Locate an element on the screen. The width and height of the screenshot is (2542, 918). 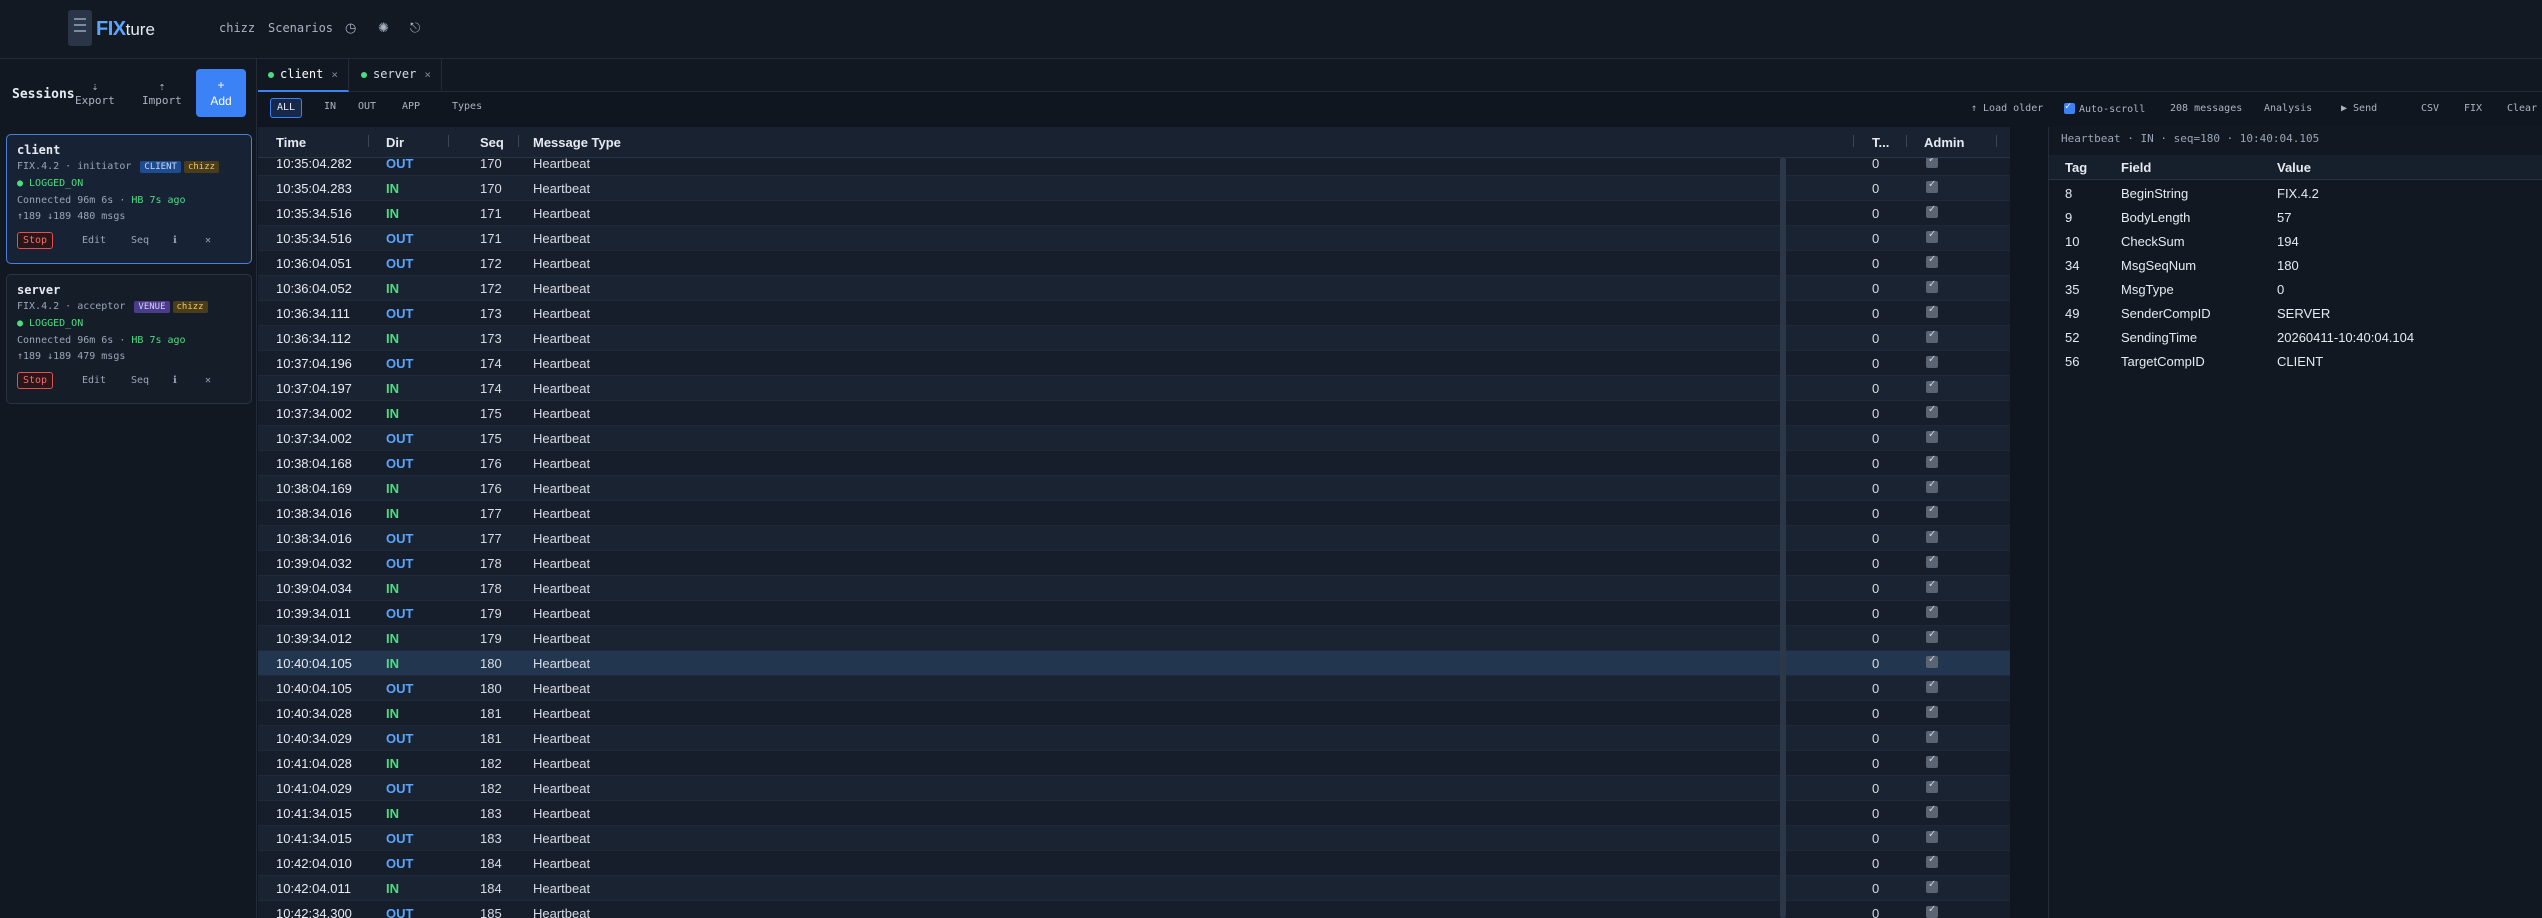
col-field: Field is located at coordinates (2136, 167).